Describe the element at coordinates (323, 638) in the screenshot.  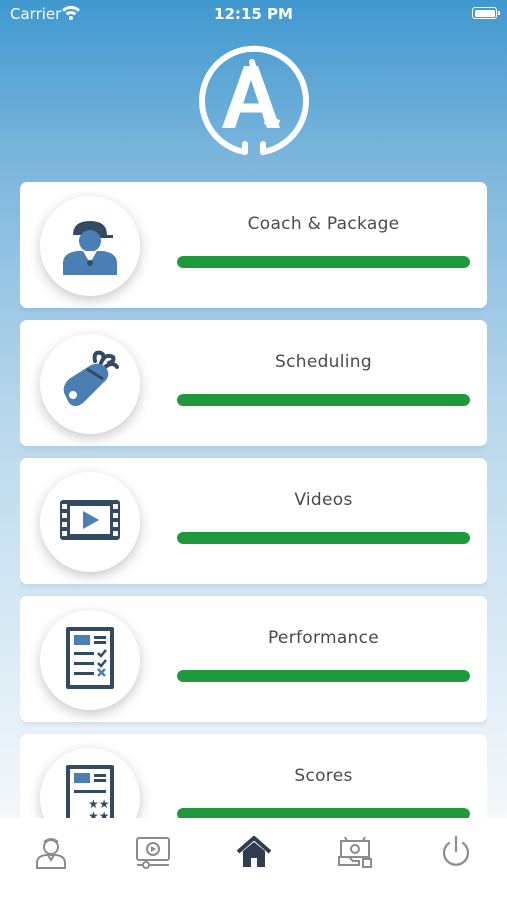
I see `menu-card-title: Performance` at that location.